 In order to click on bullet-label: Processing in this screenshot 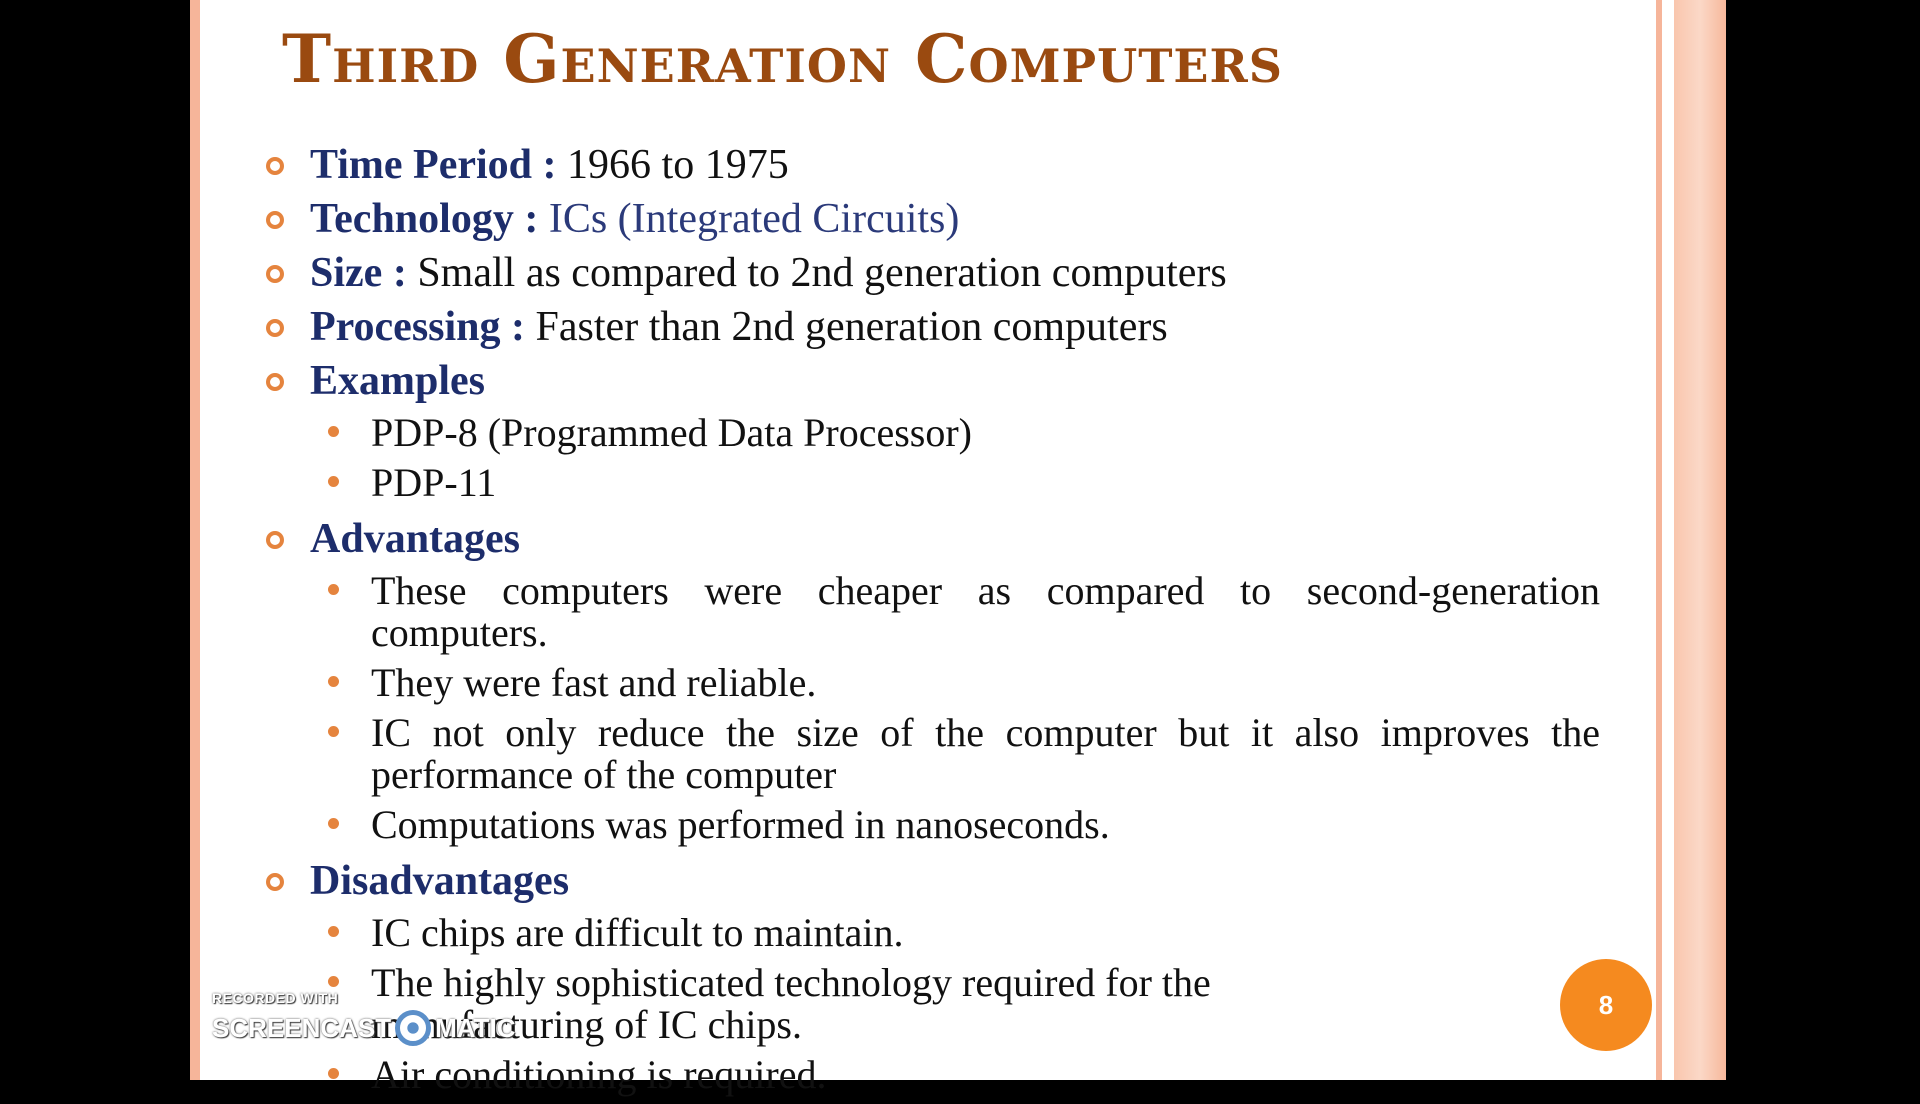, I will do `click(405, 327)`.